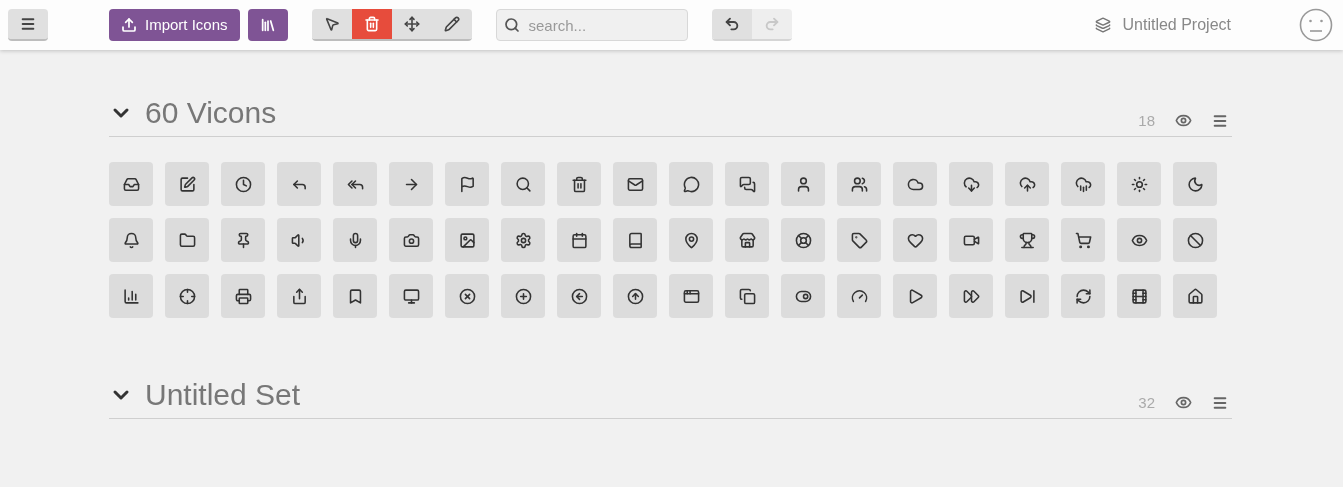  I want to click on share-icon, so click(299, 296).